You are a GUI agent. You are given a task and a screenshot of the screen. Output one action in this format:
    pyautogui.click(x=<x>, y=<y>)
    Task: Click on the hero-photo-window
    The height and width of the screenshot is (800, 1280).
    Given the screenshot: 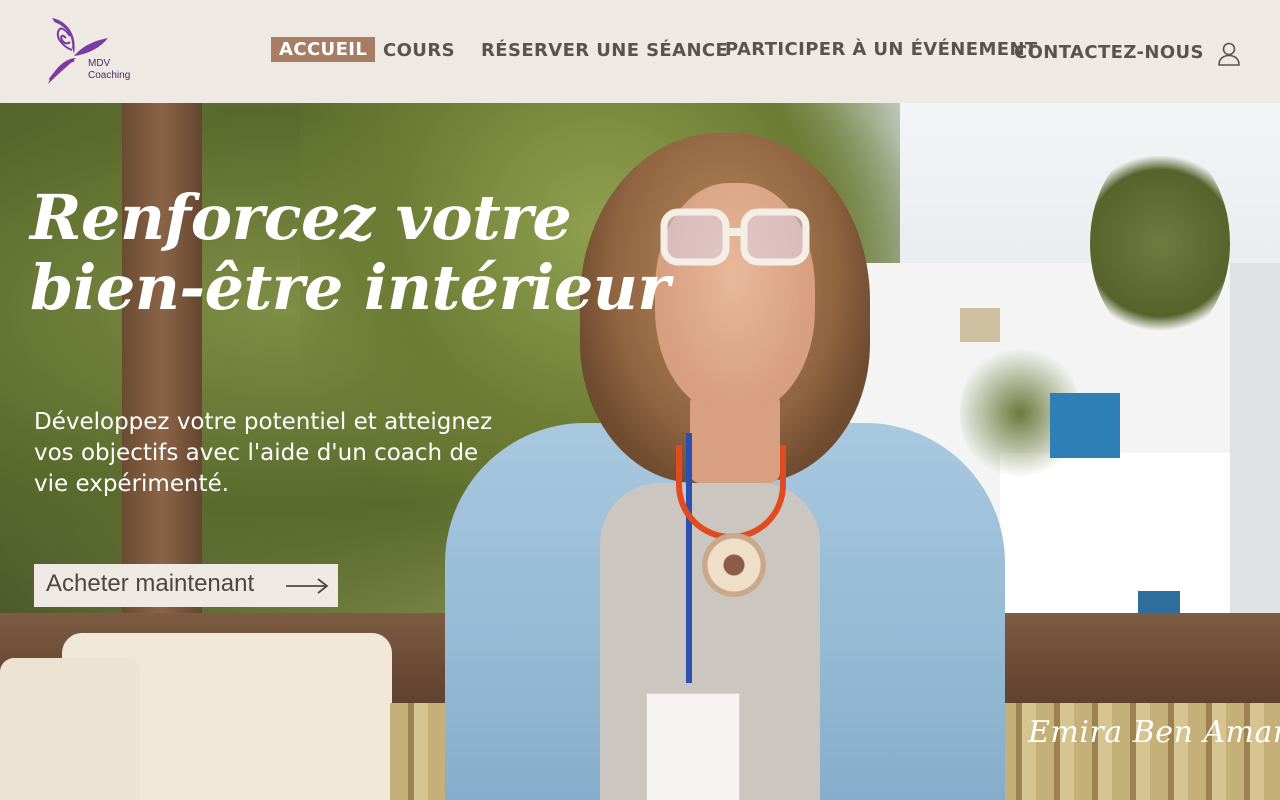 What is the action you would take?
    pyautogui.click(x=980, y=325)
    